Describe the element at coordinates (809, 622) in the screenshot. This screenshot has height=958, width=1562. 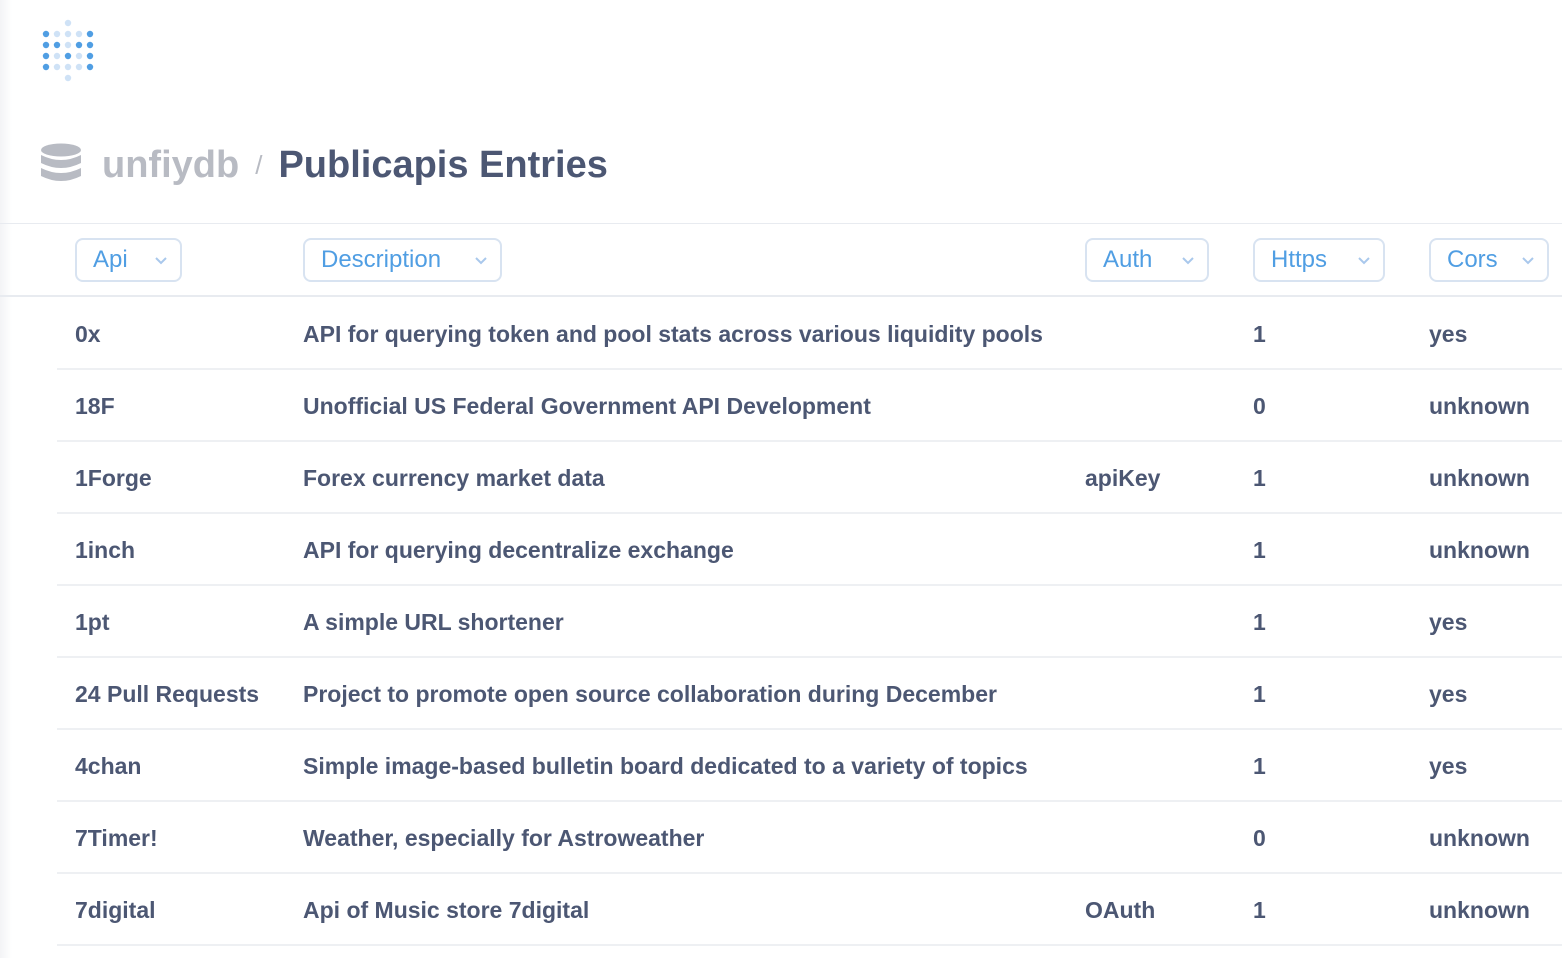
I see `table-row: 1pt A simple URL shortener 1 yes` at that location.